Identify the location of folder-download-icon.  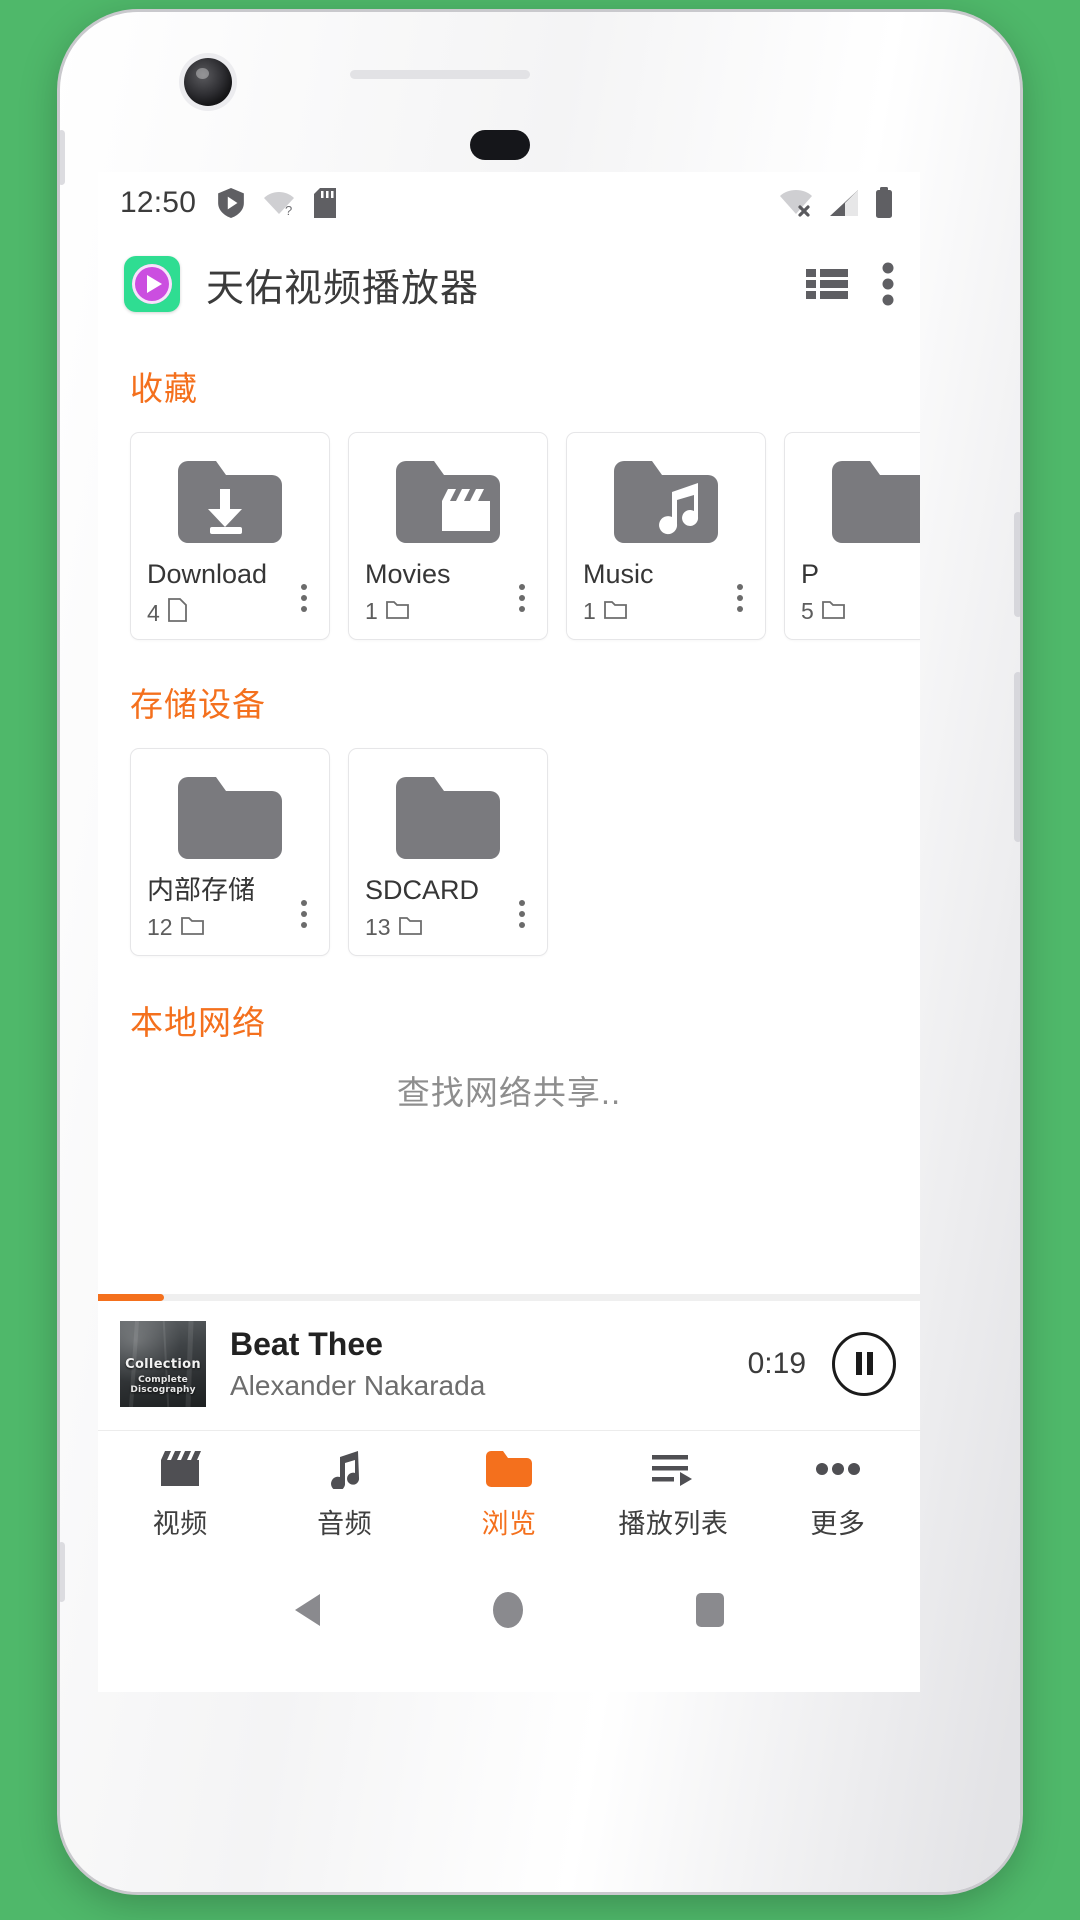
(230, 497).